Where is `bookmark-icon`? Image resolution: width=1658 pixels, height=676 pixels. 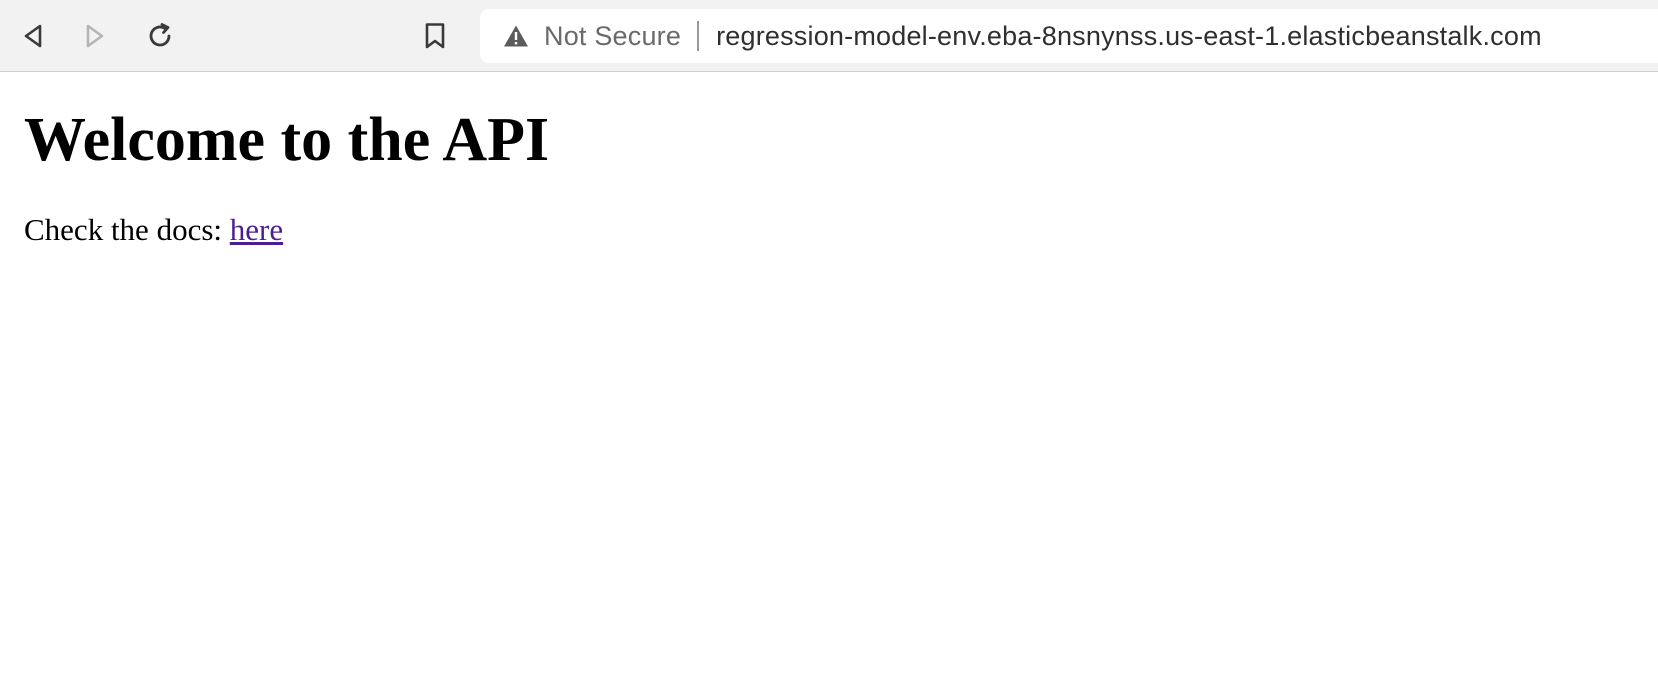
bookmark-icon is located at coordinates (435, 36).